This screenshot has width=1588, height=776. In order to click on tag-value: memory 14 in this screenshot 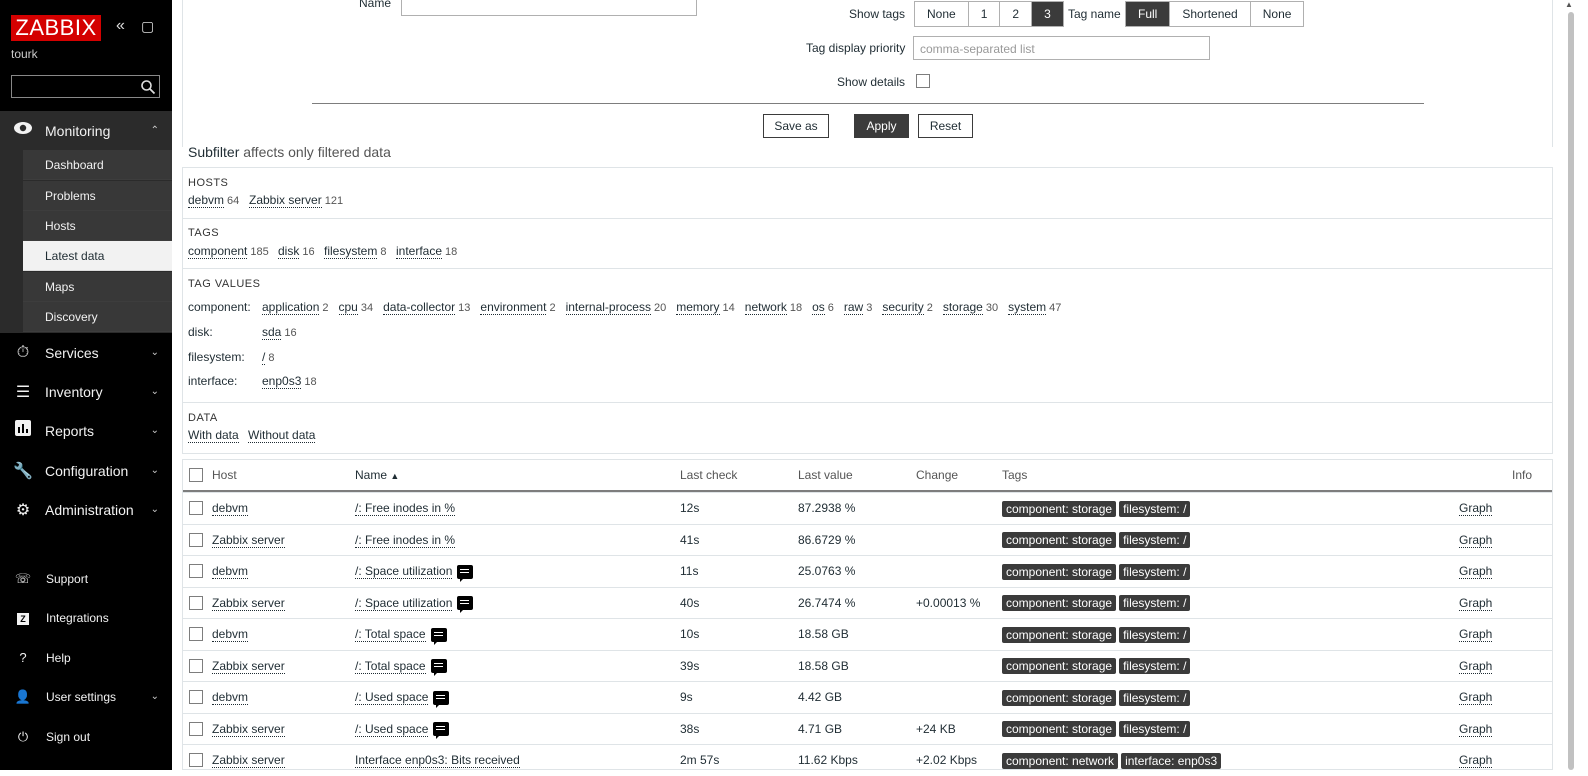, I will do `click(705, 307)`.